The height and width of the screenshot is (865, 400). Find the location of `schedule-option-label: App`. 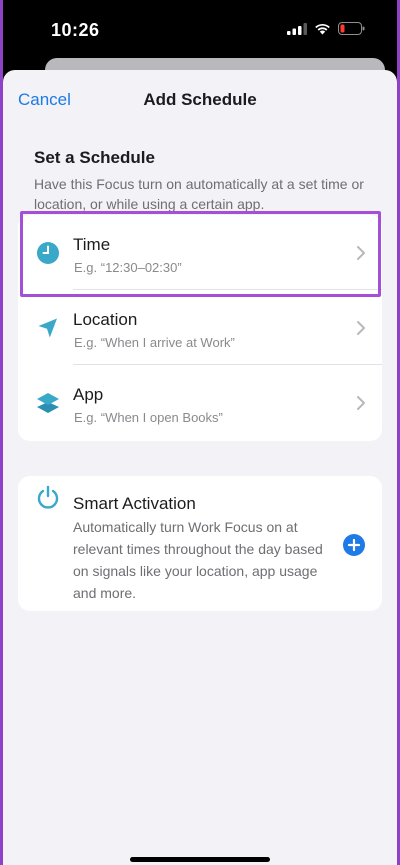

schedule-option-label: App is located at coordinates (88, 394).